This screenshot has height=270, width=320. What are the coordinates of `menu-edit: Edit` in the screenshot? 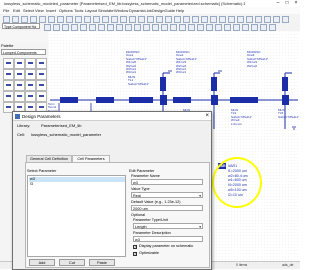 It's located at (16, 10).